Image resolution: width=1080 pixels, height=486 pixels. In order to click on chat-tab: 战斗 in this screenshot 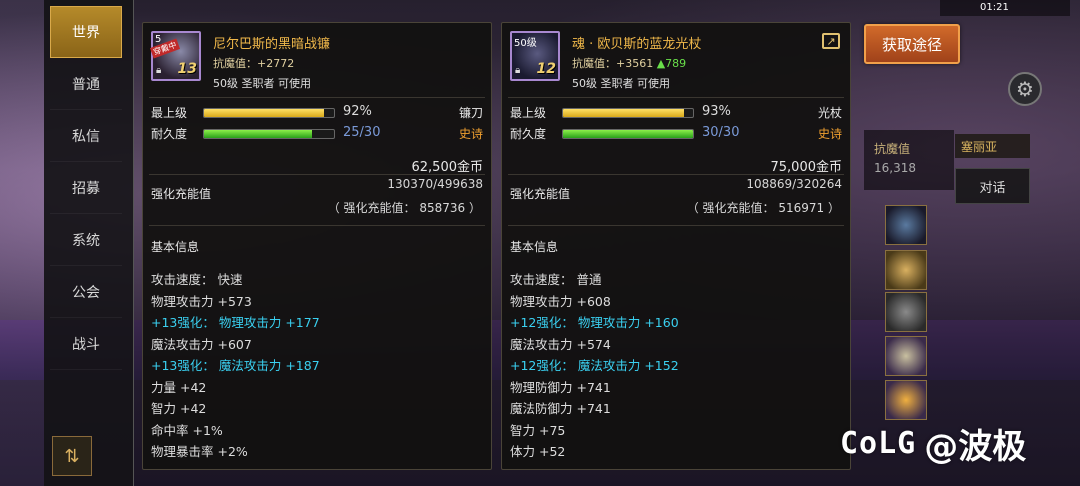, I will do `click(86, 344)`.